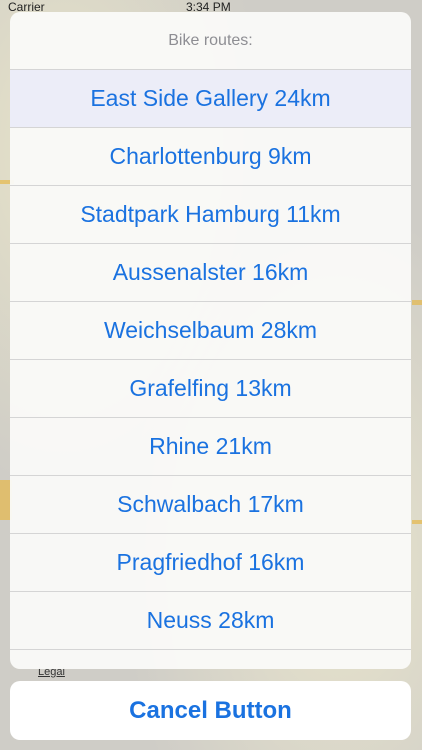 The image size is (422, 750). Describe the element at coordinates (210, 621) in the screenshot. I see `route-option: Neuss 28km` at that location.